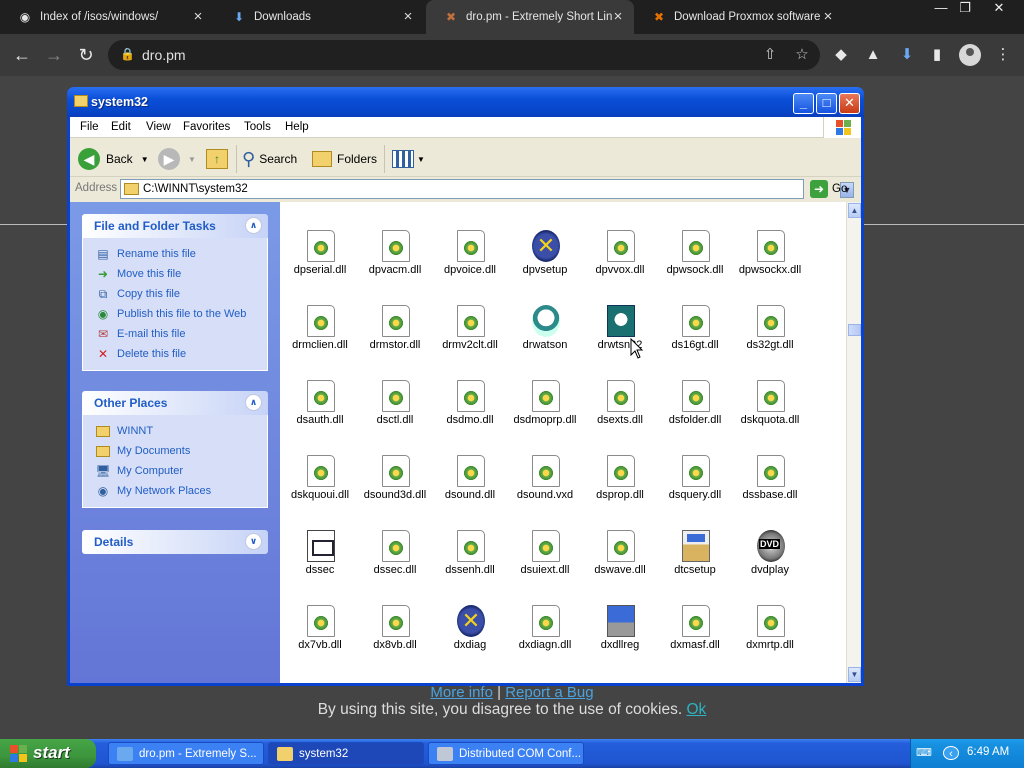  I want to click on up-folder-button: ↑, so click(217, 159).